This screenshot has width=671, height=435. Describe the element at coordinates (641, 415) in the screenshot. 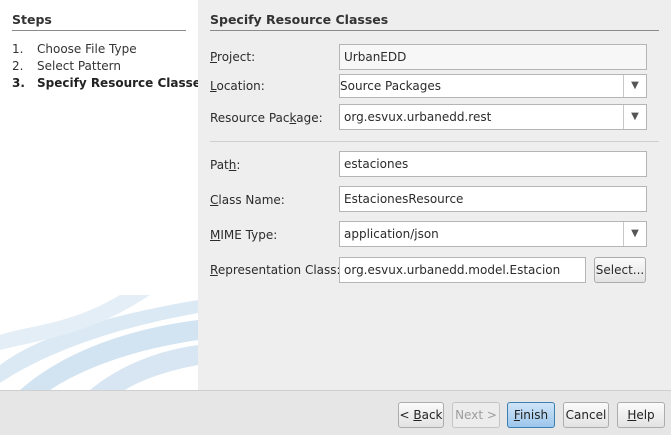

I see `help-button: Help` at that location.